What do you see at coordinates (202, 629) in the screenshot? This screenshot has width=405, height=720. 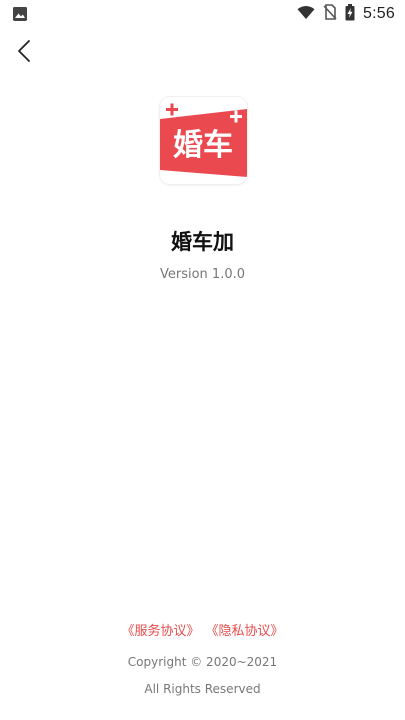 I see `agreement-links: 《服务协议》 《隐私协议》` at bounding box center [202, 629].